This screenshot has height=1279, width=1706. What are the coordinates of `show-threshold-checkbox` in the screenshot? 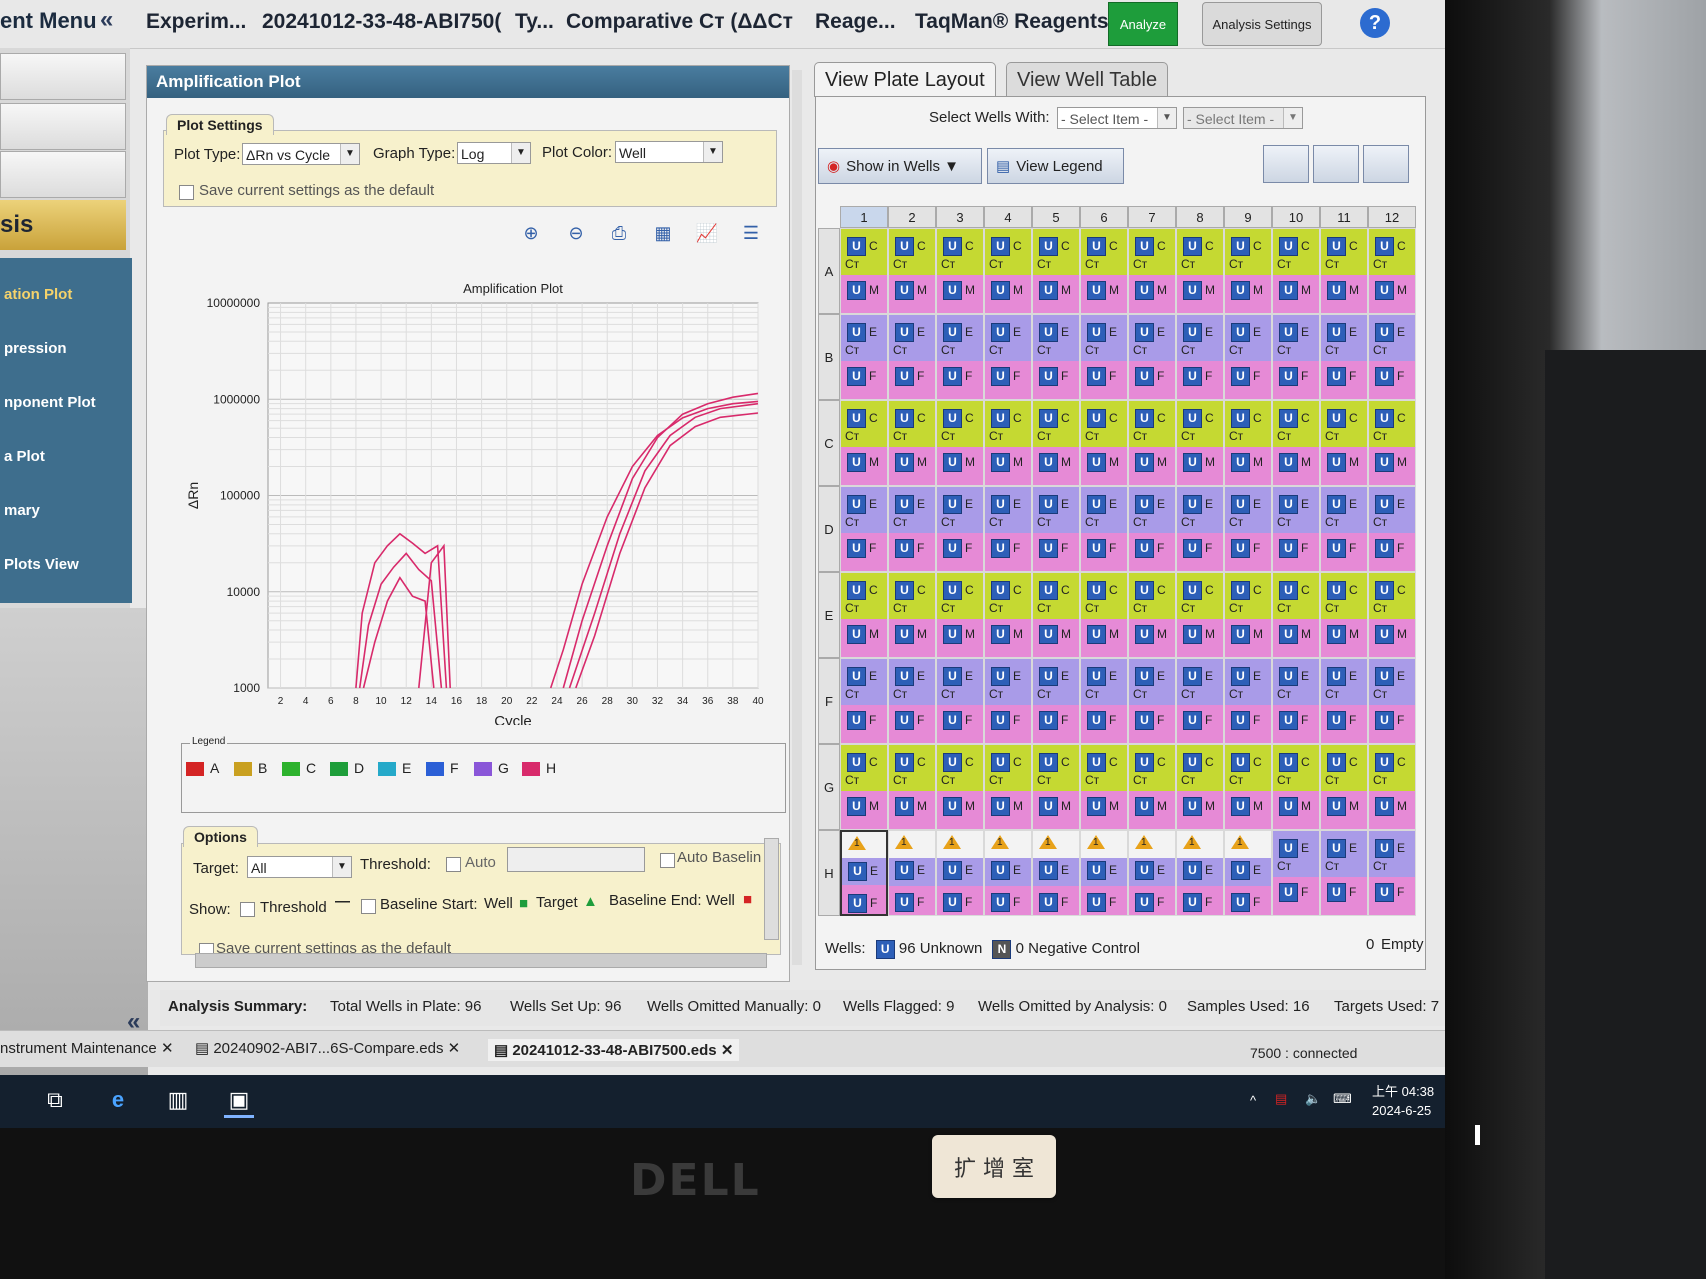 It's located at (247, 909).